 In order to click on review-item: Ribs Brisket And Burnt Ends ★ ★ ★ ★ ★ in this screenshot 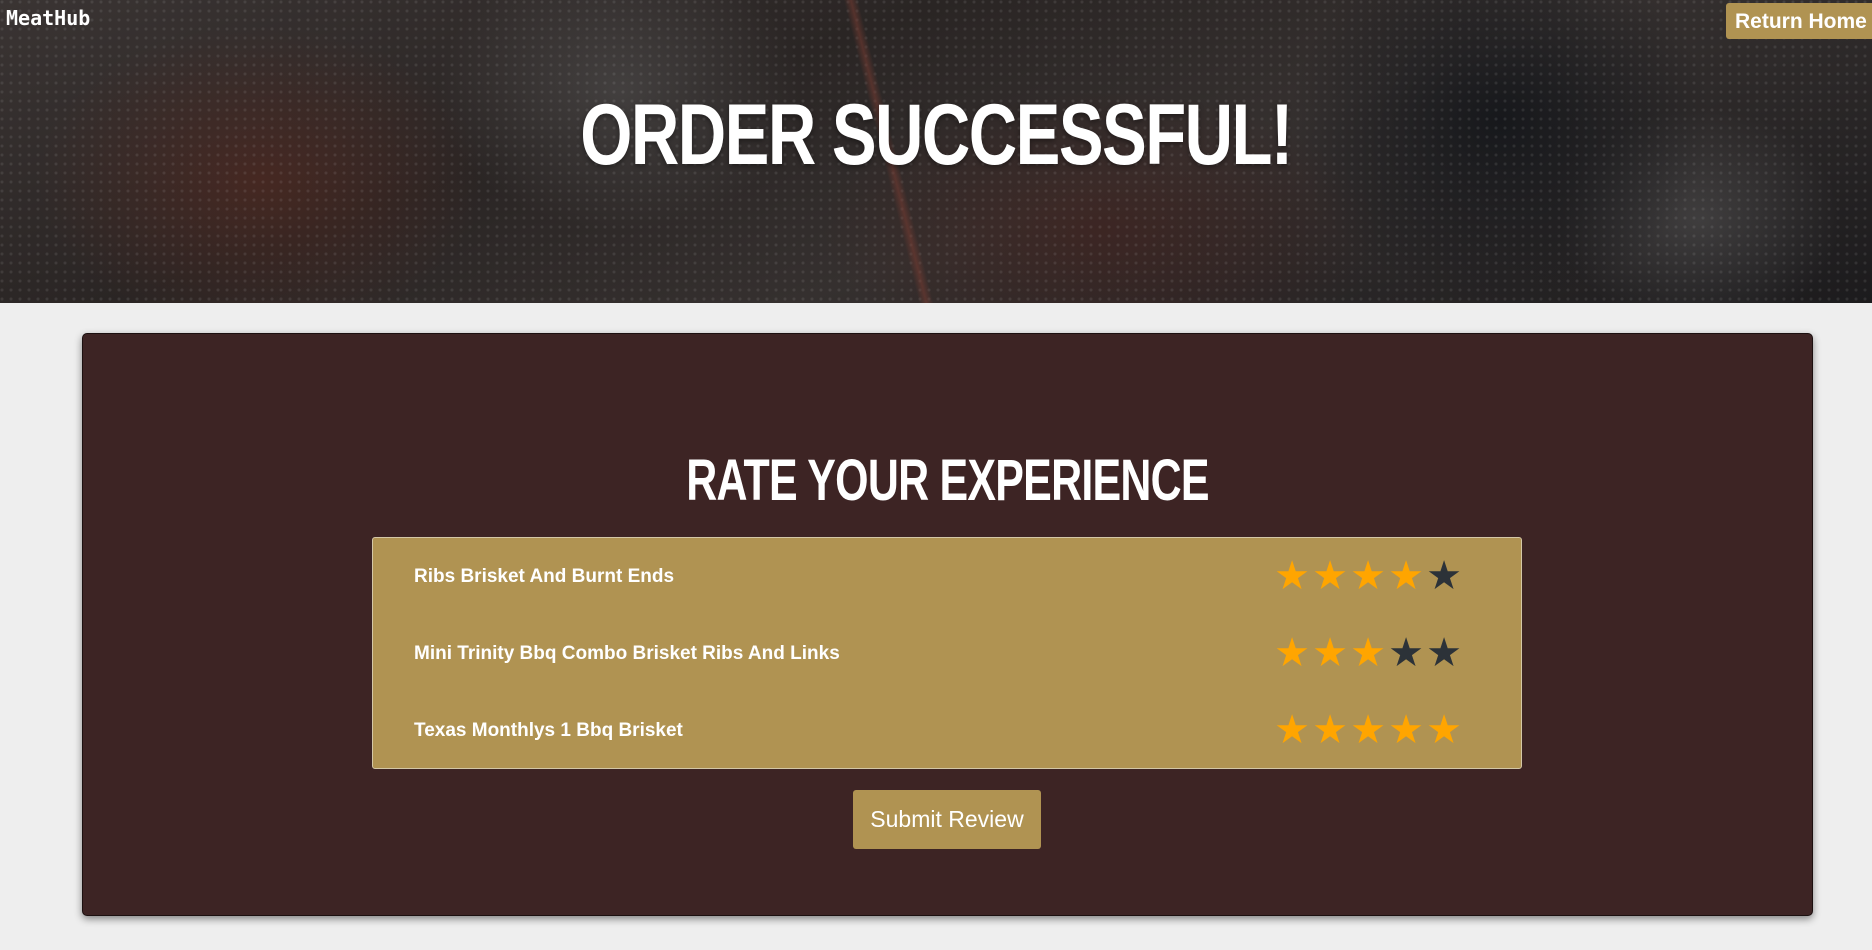, I will do `click(947, 576)`.